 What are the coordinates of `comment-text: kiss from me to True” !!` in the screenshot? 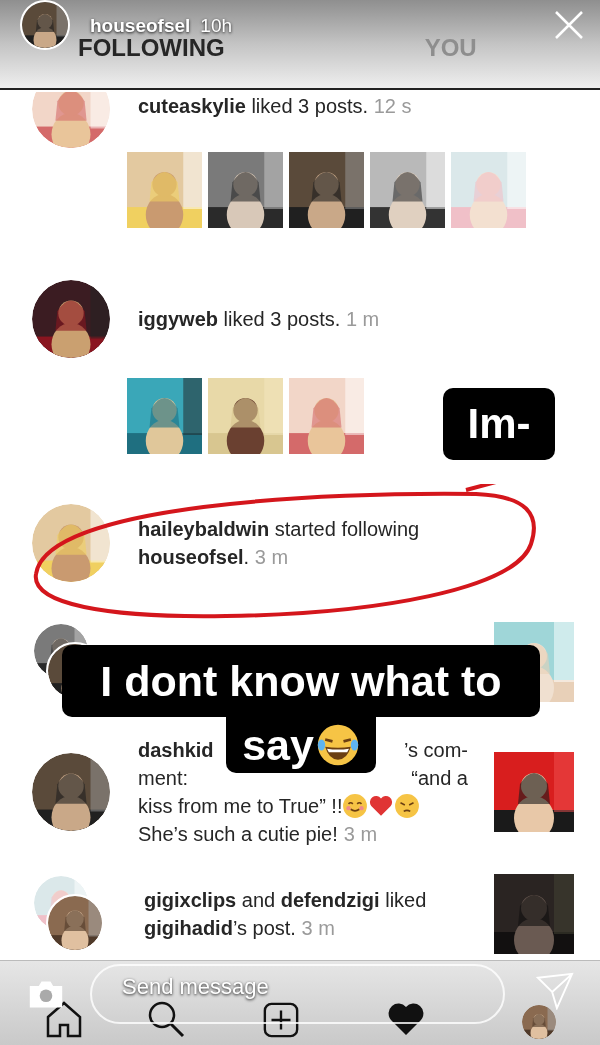 It's located at (240, 806).